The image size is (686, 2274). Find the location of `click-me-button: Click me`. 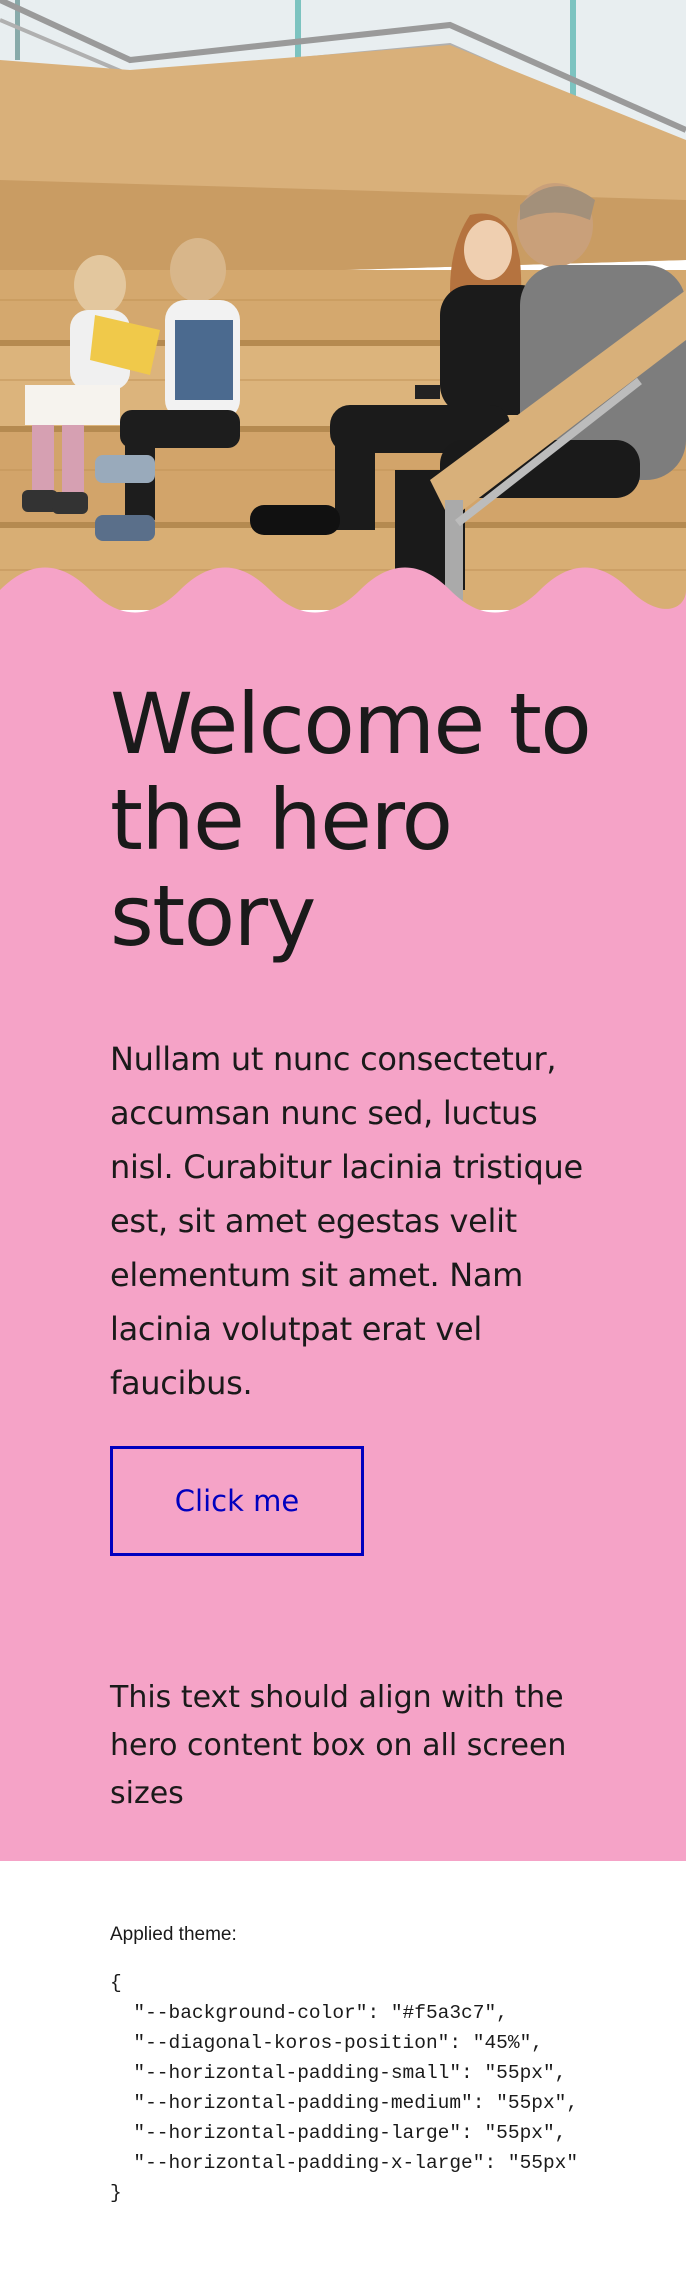

click-me-button: Click me is located at coordinates (237, 1501).